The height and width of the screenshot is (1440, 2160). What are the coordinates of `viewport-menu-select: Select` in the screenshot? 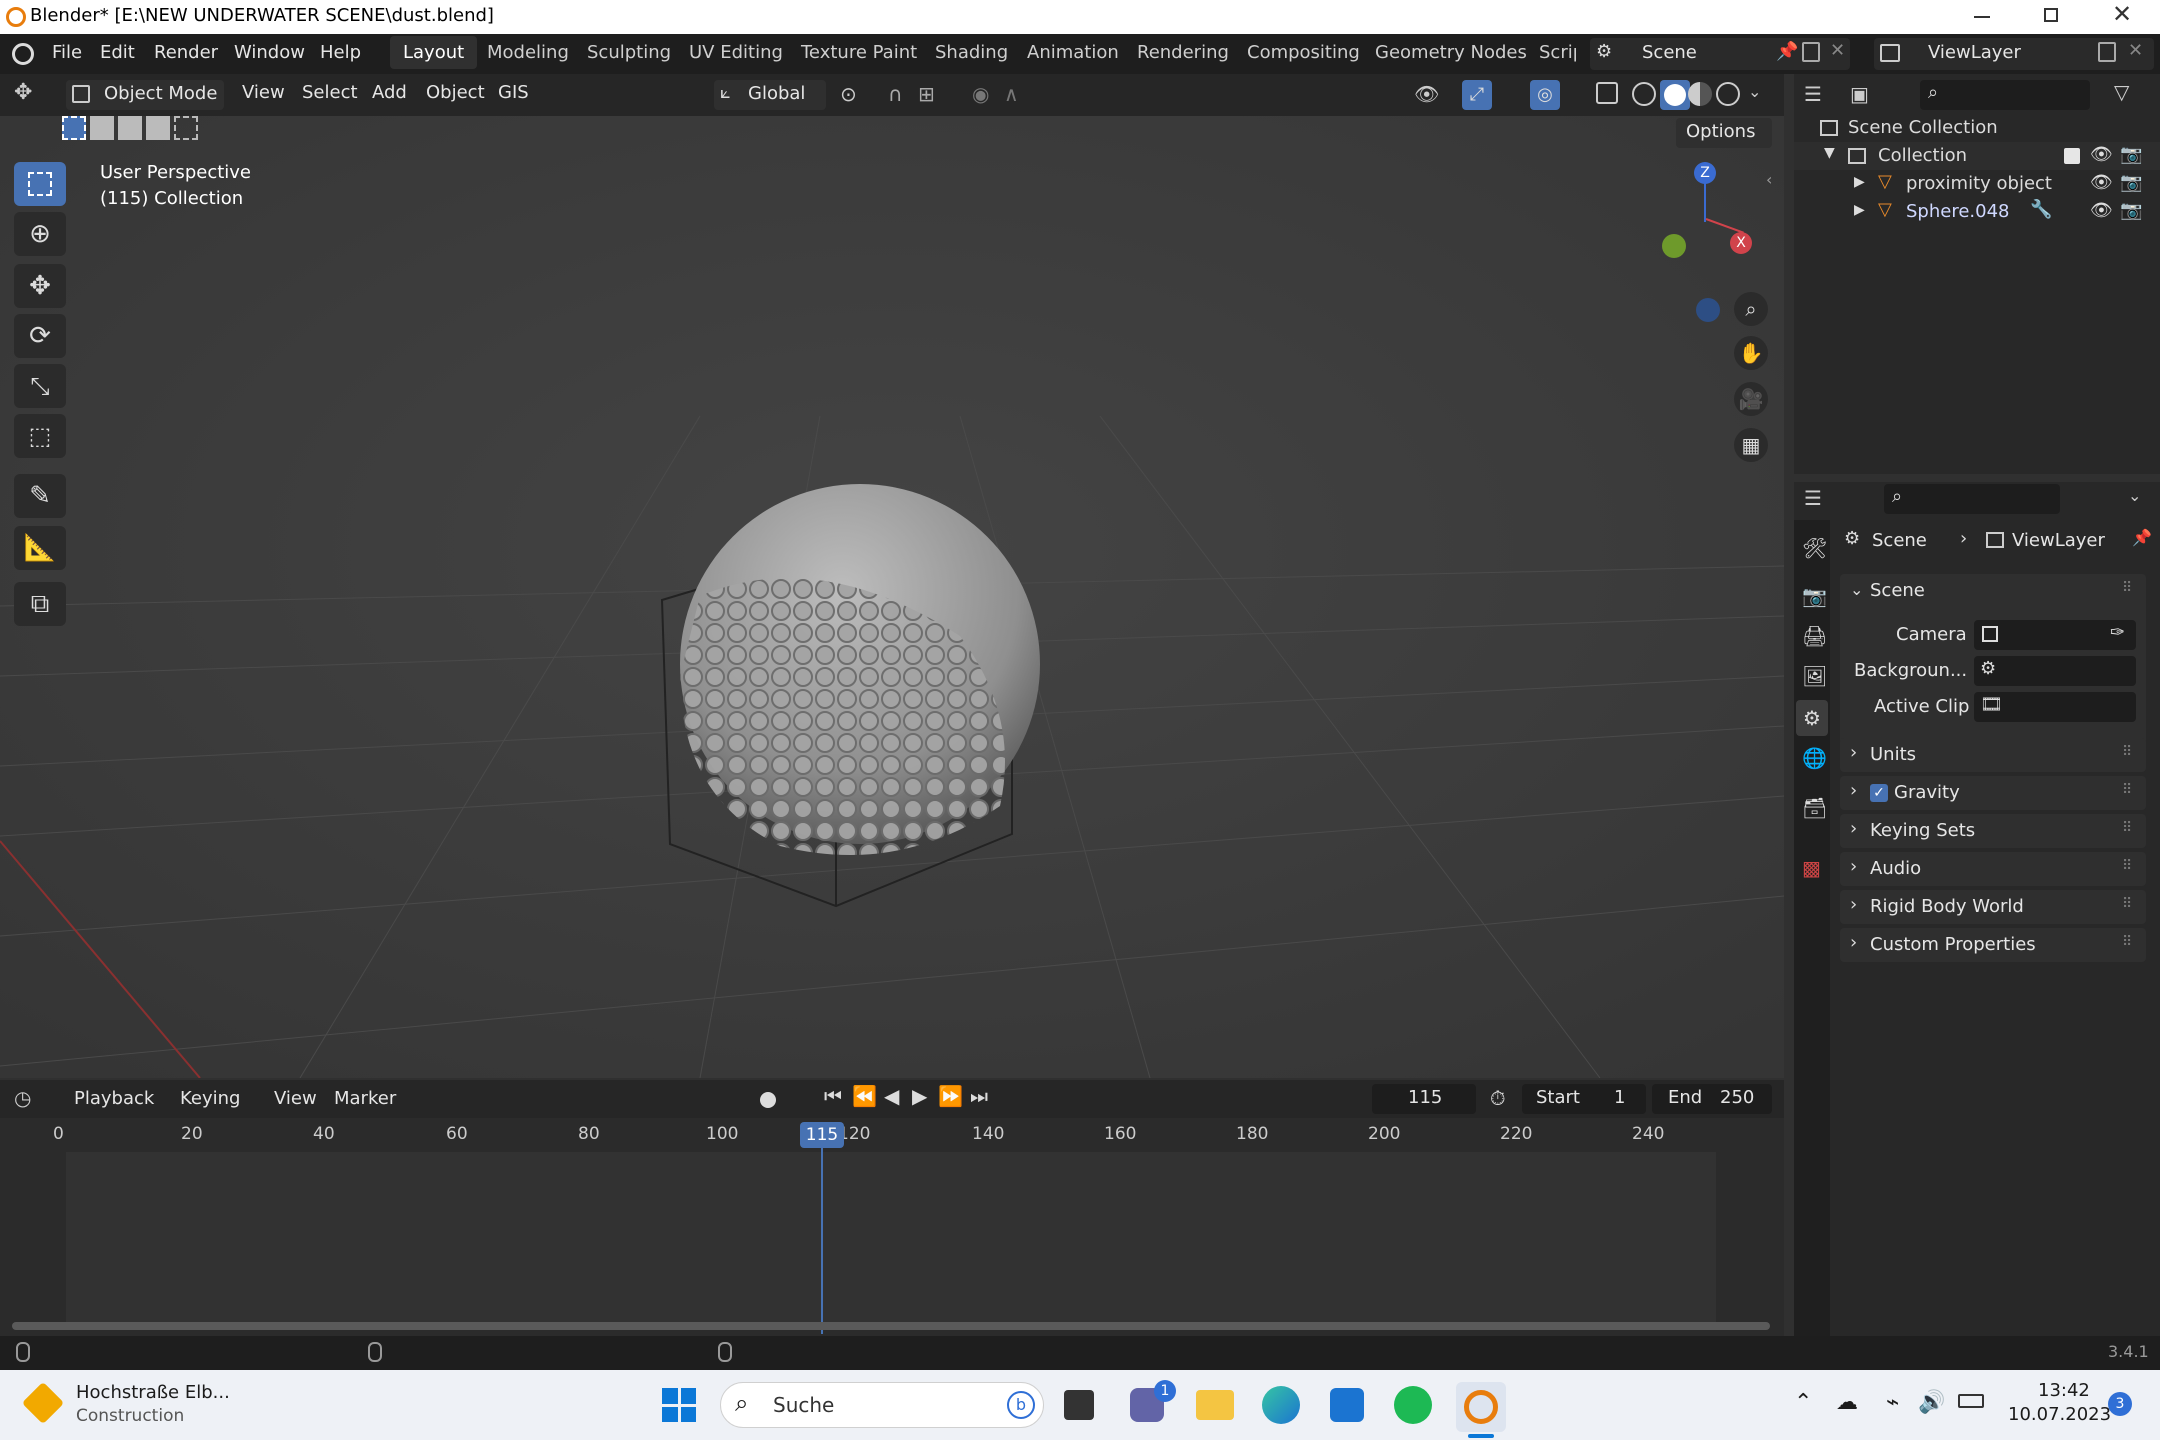 It's located at (330, 92).